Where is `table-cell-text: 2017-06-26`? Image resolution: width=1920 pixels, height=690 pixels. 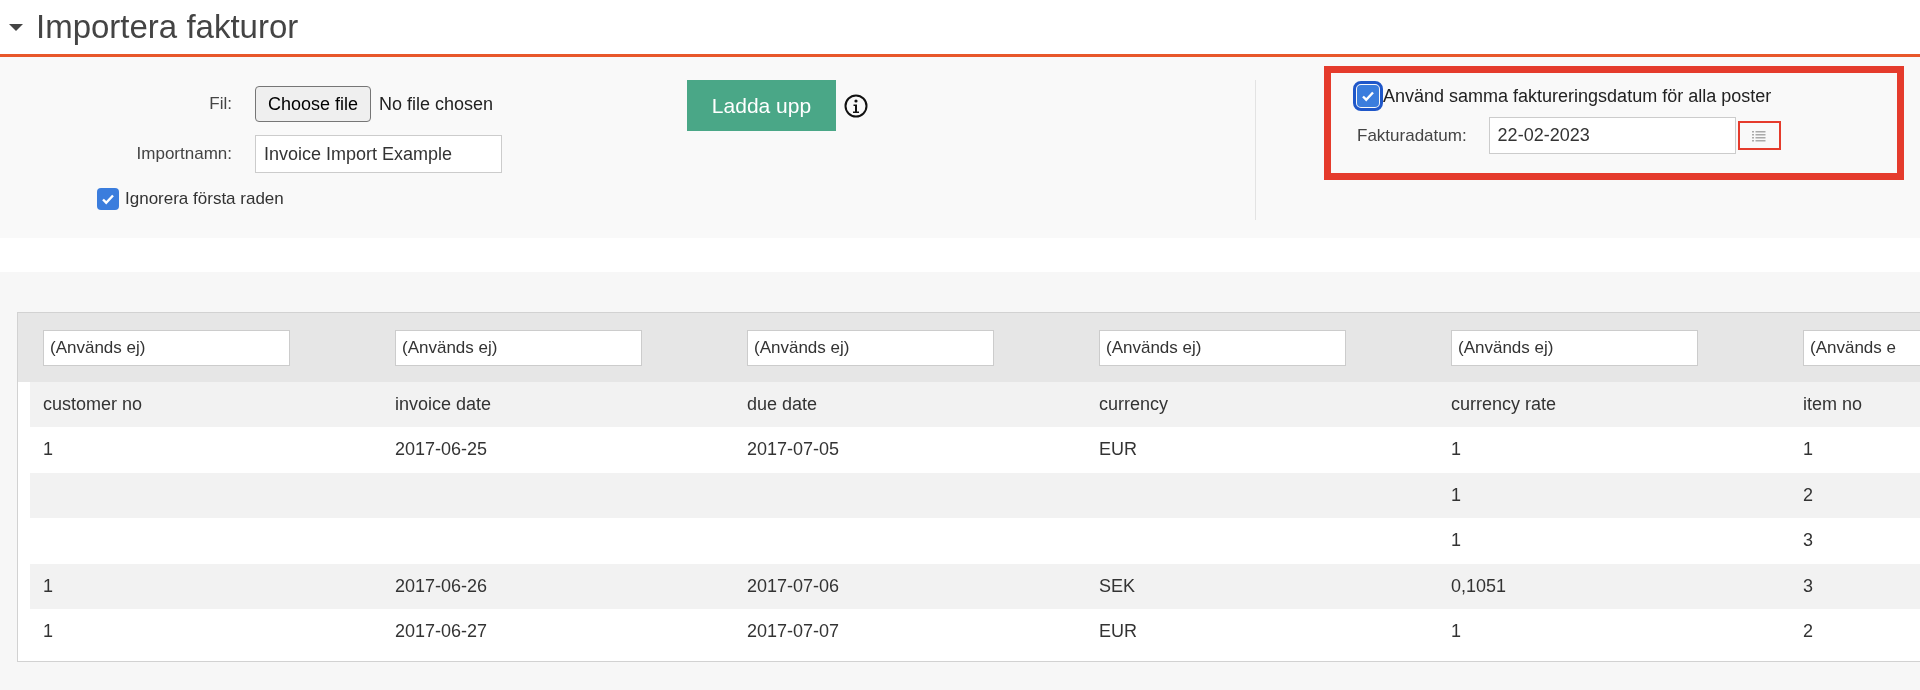
table-cell-text: 2017-06-26 is located at coordinates (441, 586).